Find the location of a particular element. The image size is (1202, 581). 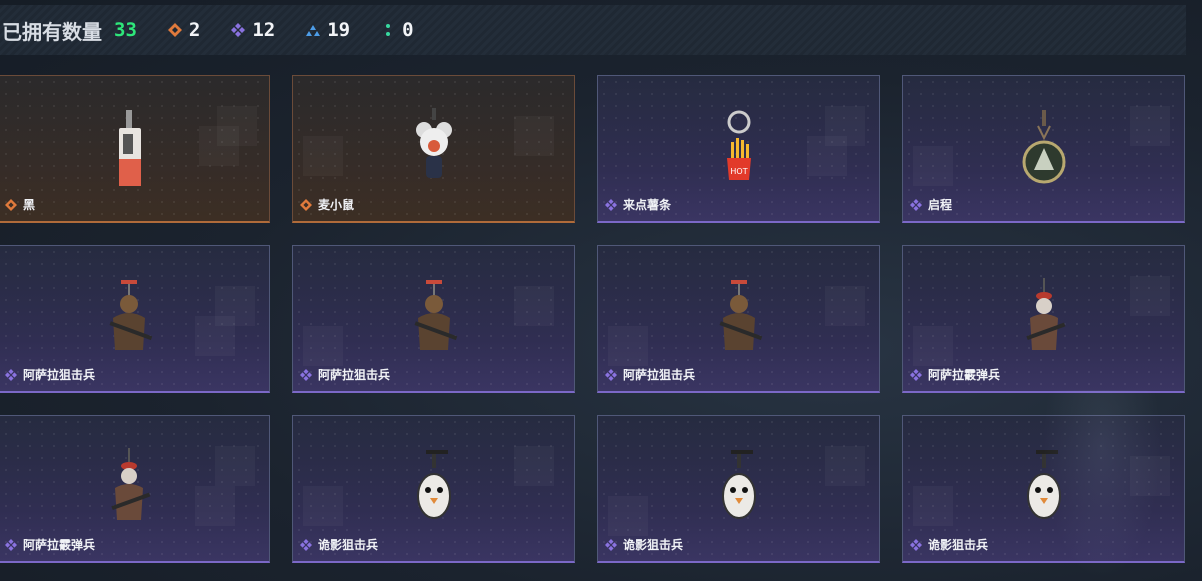

purple-count-value: 12 is located at coordinates (264, 30).